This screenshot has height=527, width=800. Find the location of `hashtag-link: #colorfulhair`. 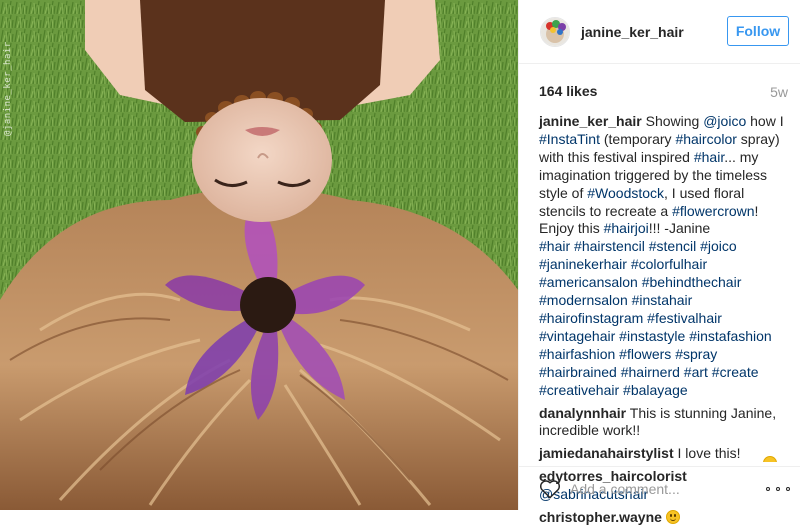

hashtag-link: #colorfulhair is located at coordinates (669, 264).